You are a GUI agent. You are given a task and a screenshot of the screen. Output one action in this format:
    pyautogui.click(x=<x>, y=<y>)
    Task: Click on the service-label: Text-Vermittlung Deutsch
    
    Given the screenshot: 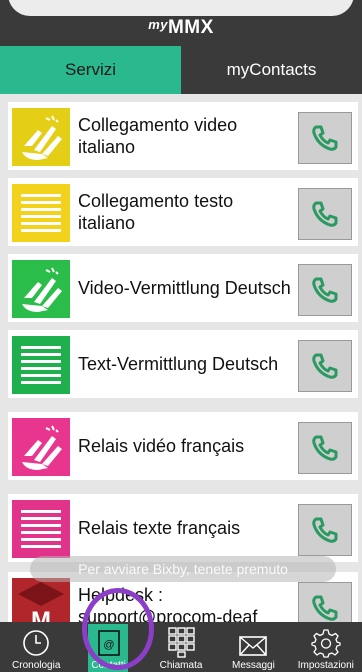 What is the action you would take?
    pyautogui.click(x=178, y=364)
    